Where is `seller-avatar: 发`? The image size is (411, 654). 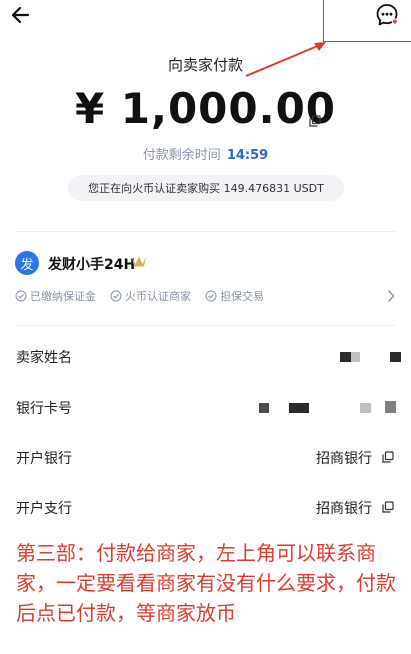 seller-avatar: 发 is located at coordinates (27, 263).